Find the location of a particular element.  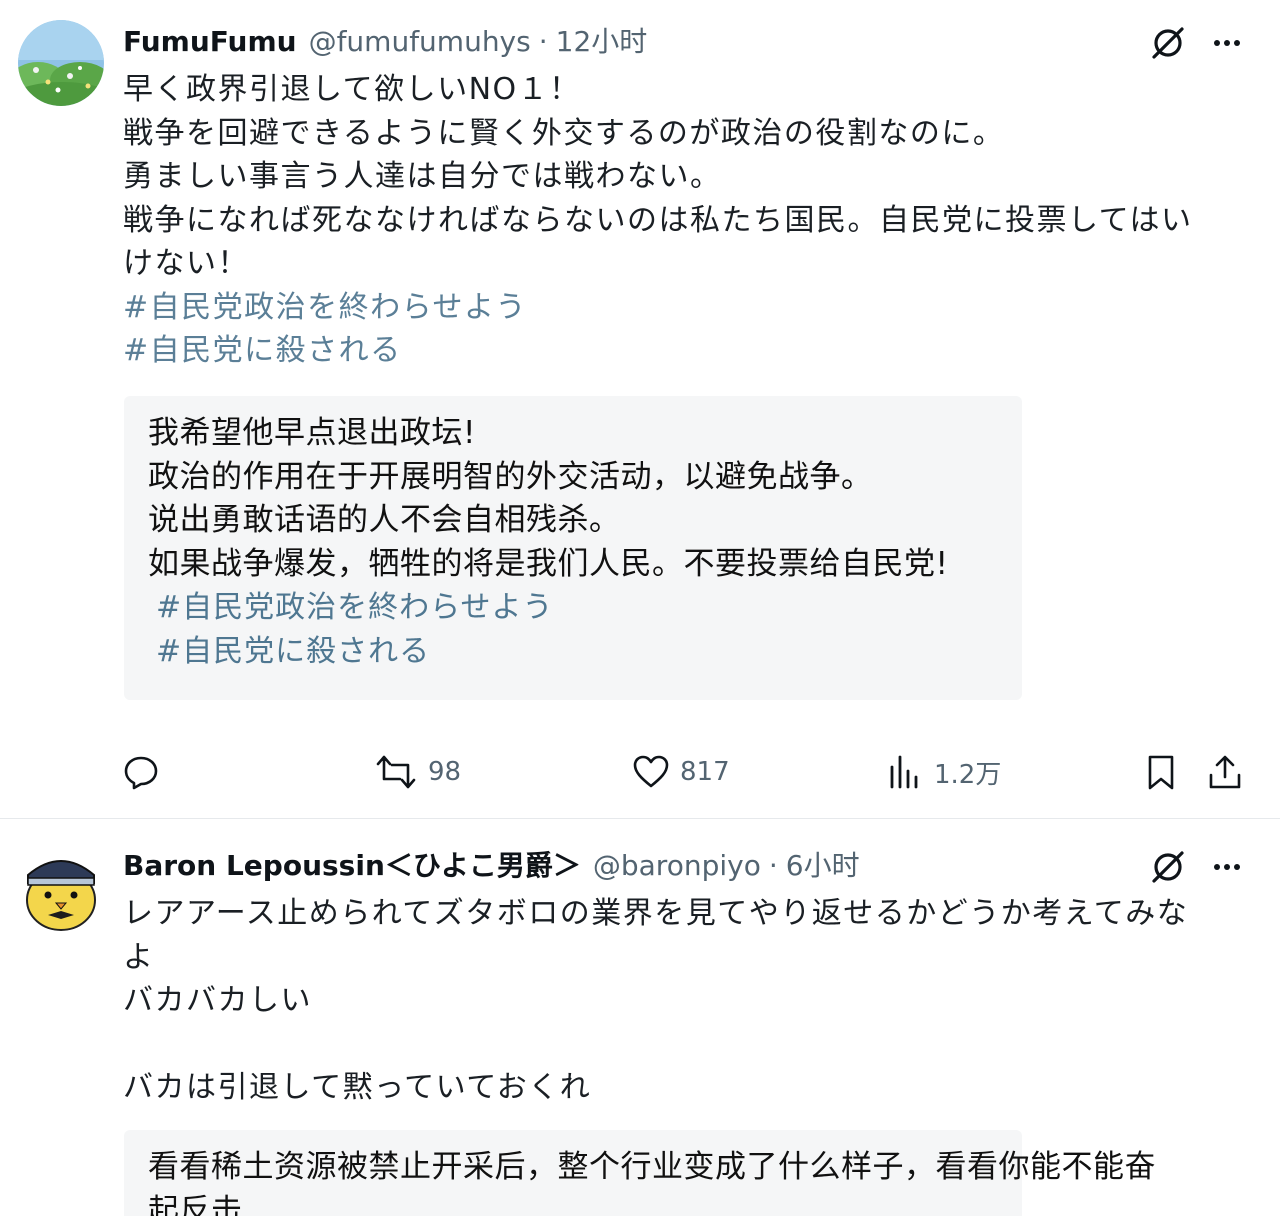

view-count: 1.2万 is located at coordinates (968, 774).